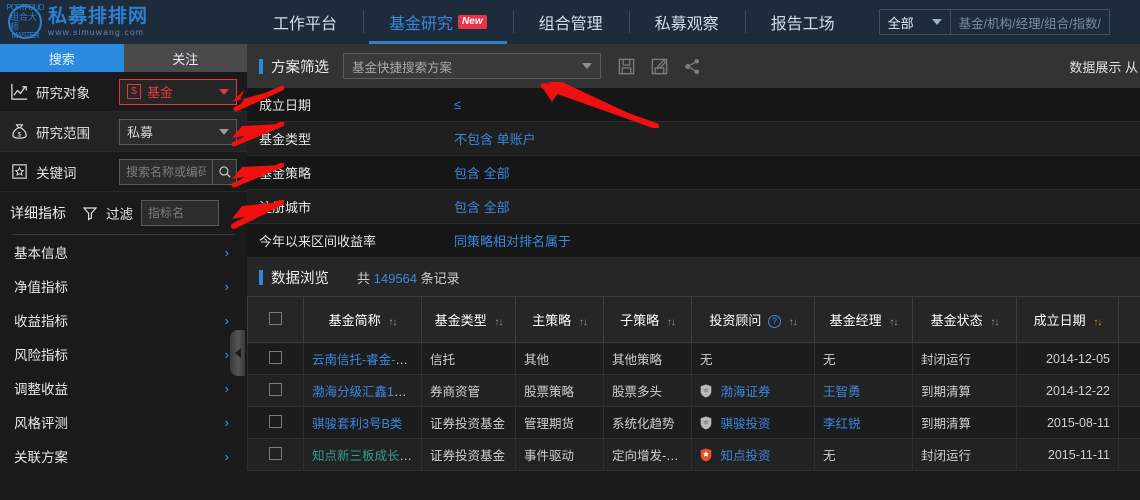 Image resolution: width=1140 pixels, height=500 pixels. I want to click on research-object-select: $ 基金, so click(178, 91).